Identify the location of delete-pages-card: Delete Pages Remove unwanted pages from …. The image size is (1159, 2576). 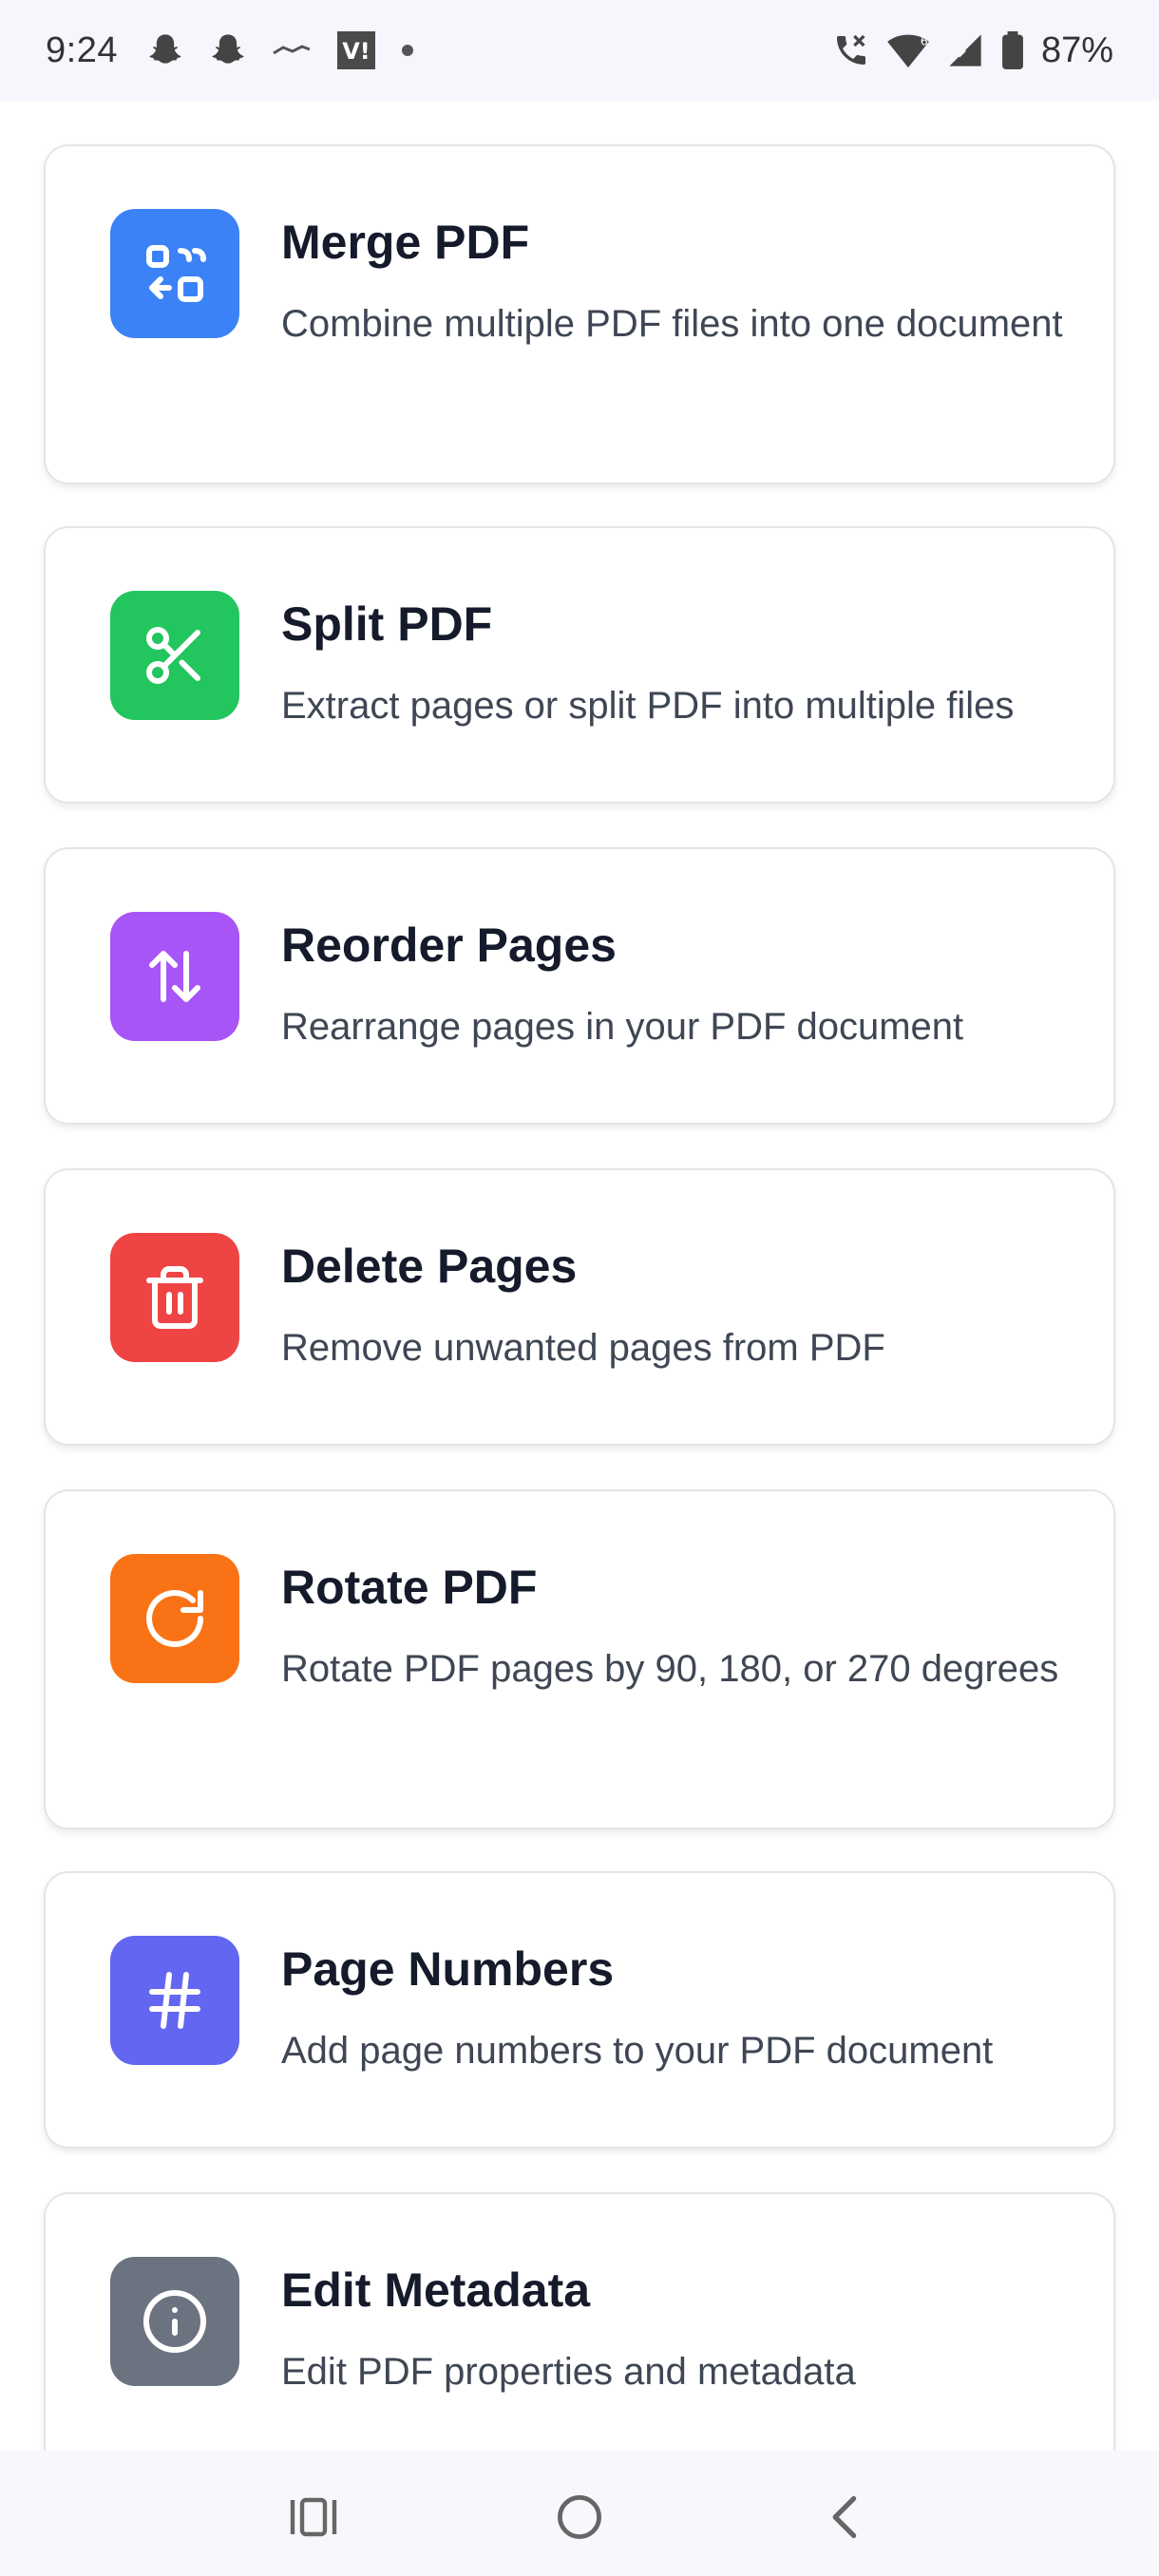
(579, 1307).